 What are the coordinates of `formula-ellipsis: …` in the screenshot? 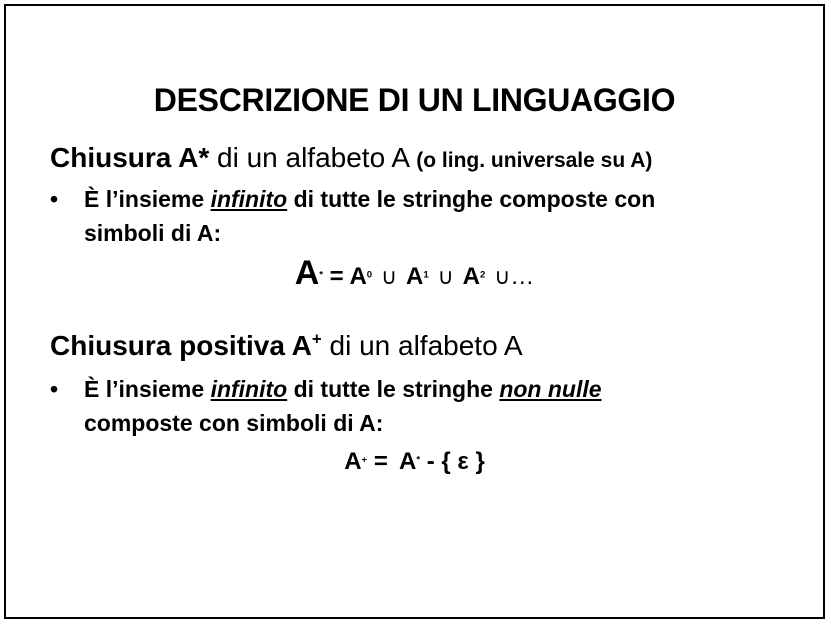 It's located at (522, 276).